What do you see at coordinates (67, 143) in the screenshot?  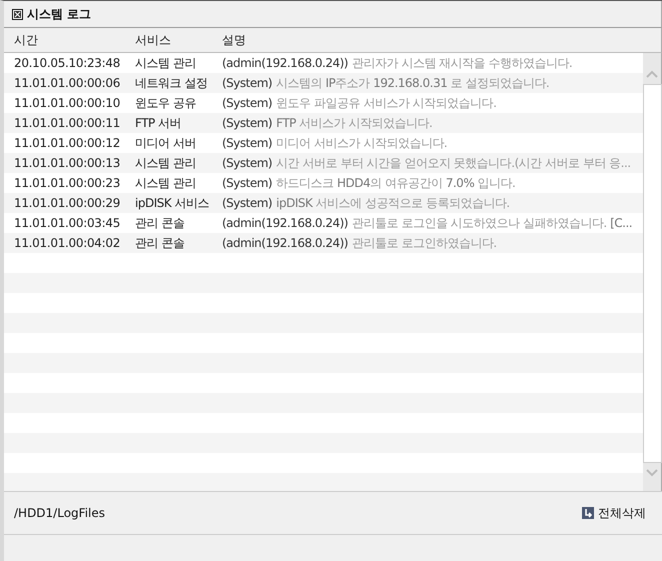 I see `time-cell-text: 11.01.01.00:00:12` at bounding box center [67, 143].